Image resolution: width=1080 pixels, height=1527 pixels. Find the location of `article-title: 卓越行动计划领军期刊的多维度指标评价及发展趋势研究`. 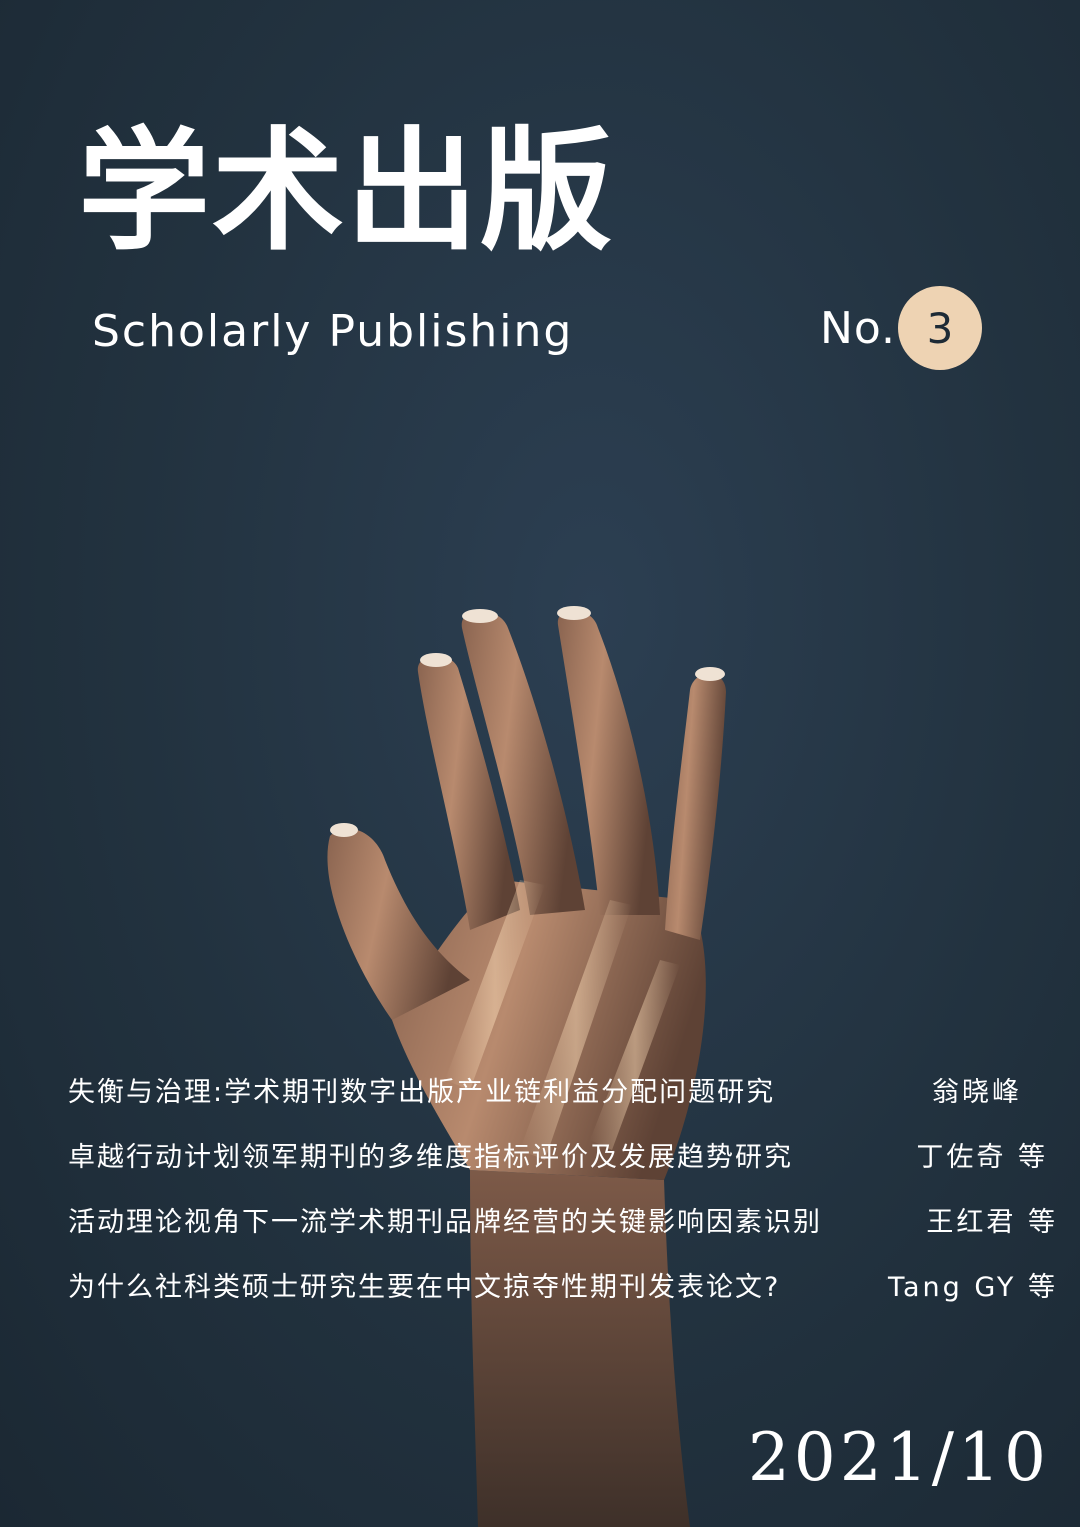

article-title: 卓越行动计划领军期刊的多维度指标评价及发展趋势研究 is located at coordinates (430, 1157).